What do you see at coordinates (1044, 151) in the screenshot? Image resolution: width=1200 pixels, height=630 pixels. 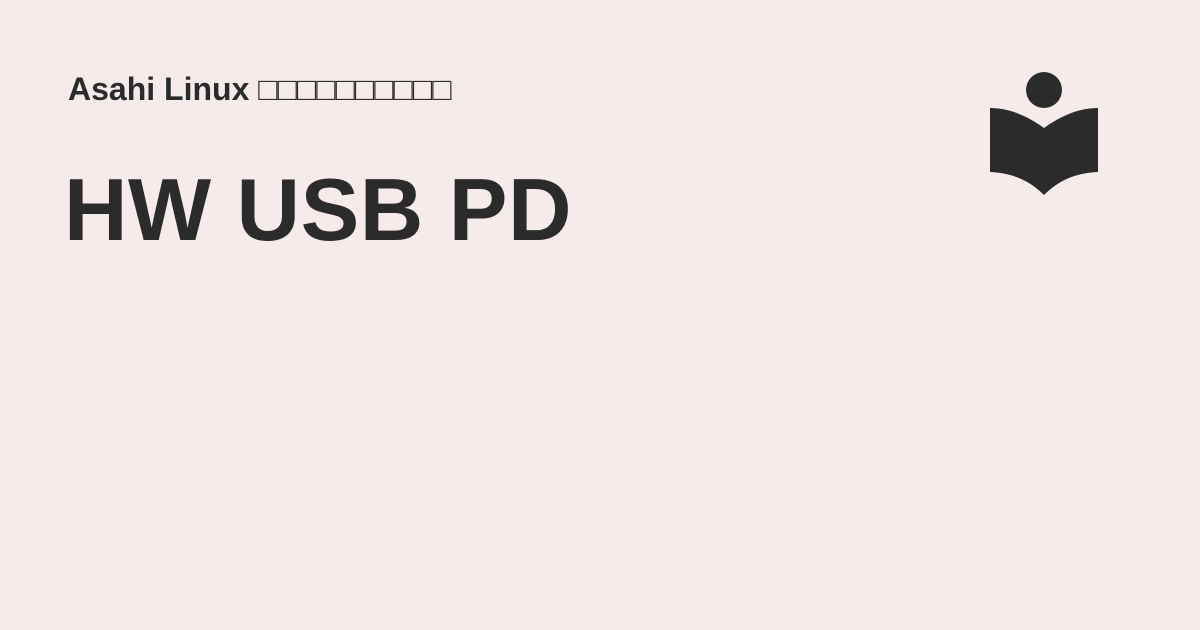 I see `logo-book` at bounding box center [1044, 151].